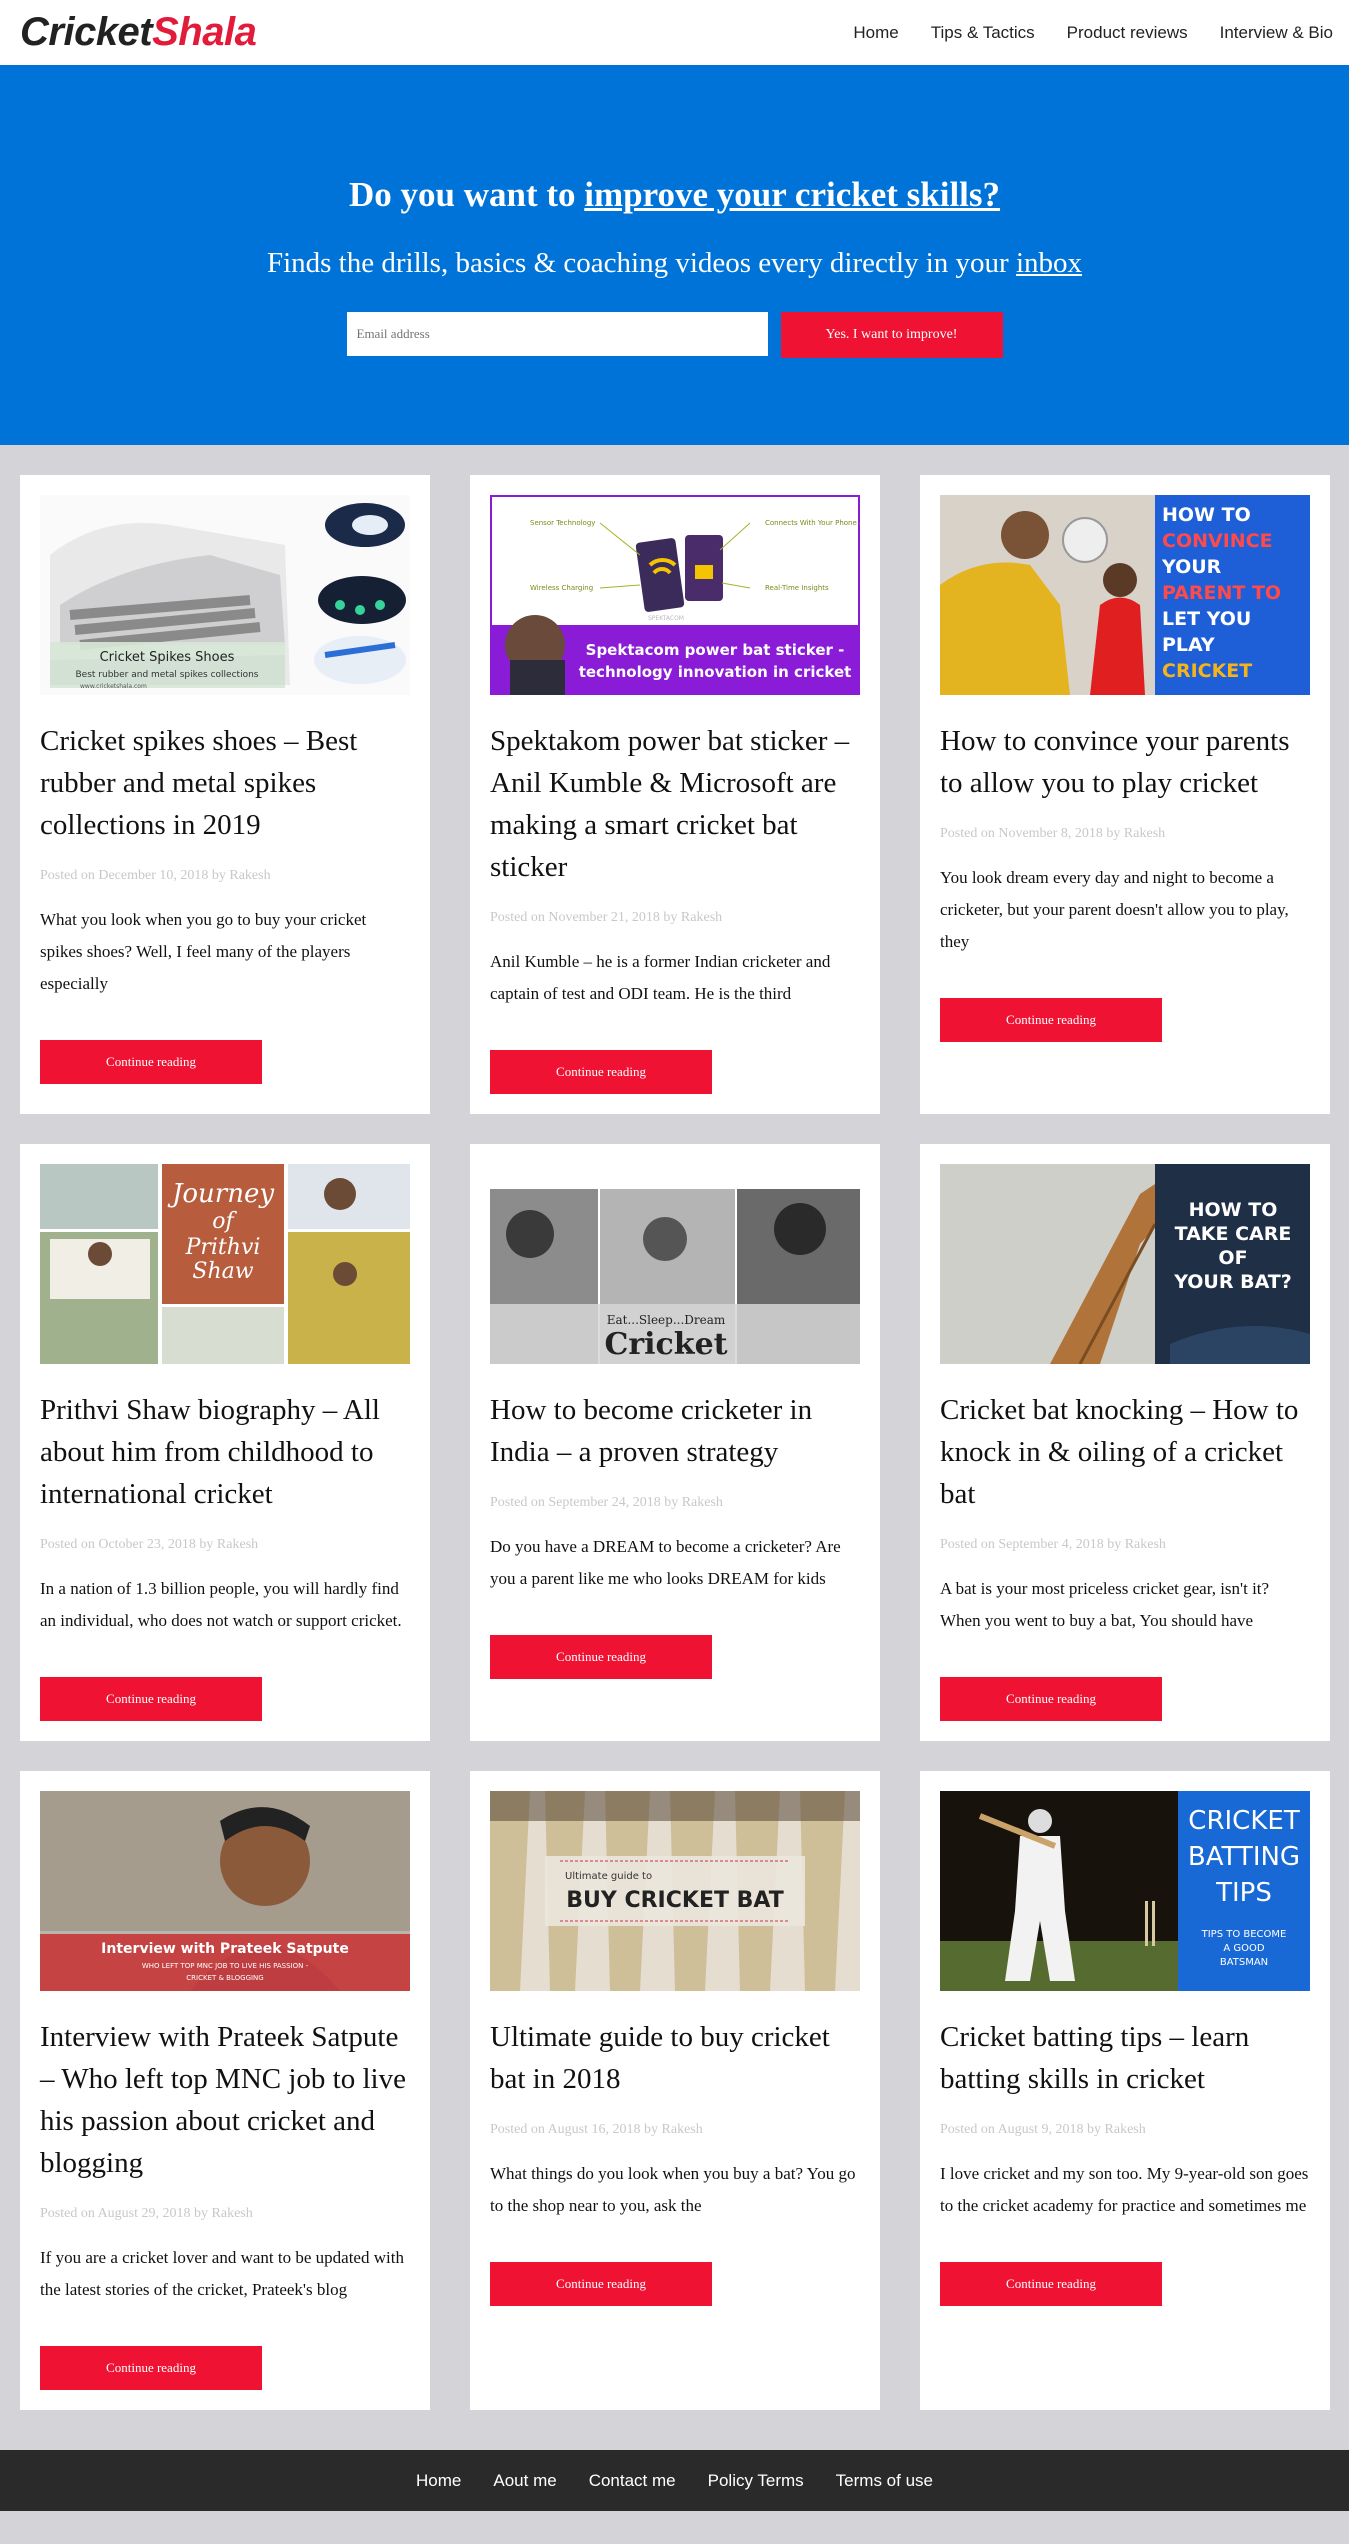  I want to click on thumb-text: CRICKET & BLOGGING, so click(224, 1978).